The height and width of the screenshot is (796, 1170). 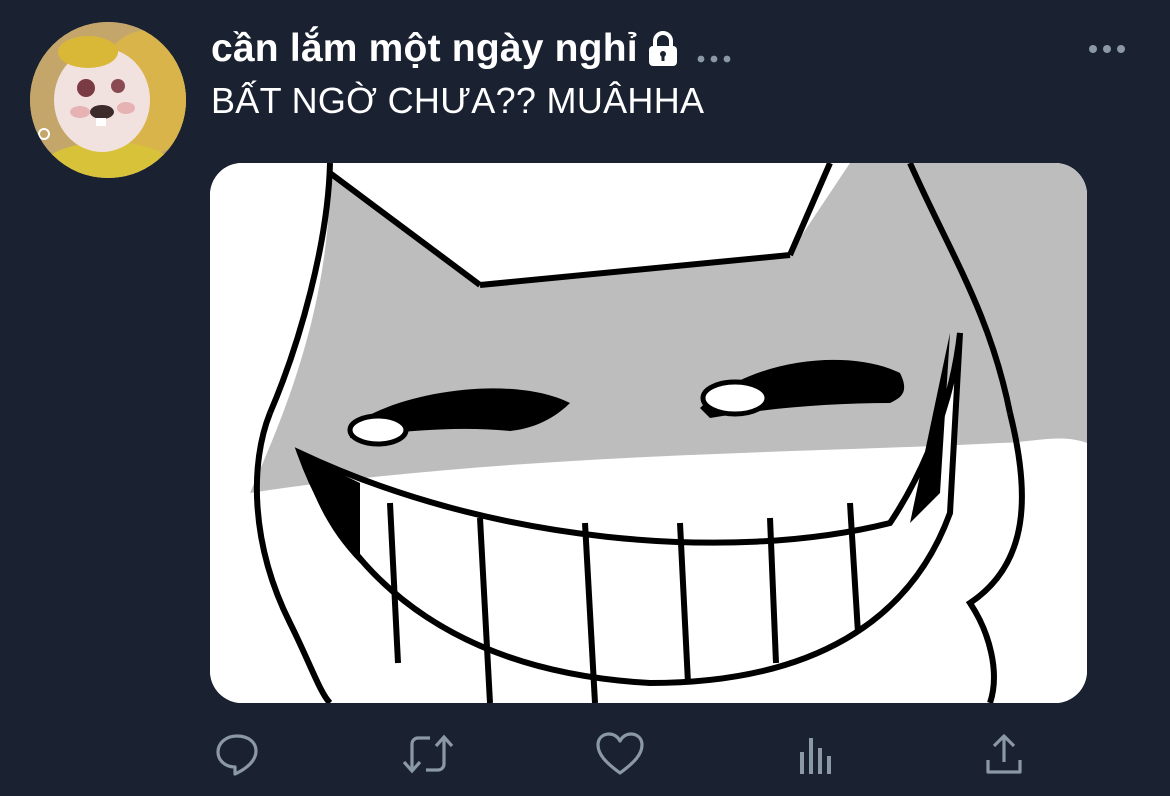 I want to click on more-options-button, so click(x=1107, y=49).